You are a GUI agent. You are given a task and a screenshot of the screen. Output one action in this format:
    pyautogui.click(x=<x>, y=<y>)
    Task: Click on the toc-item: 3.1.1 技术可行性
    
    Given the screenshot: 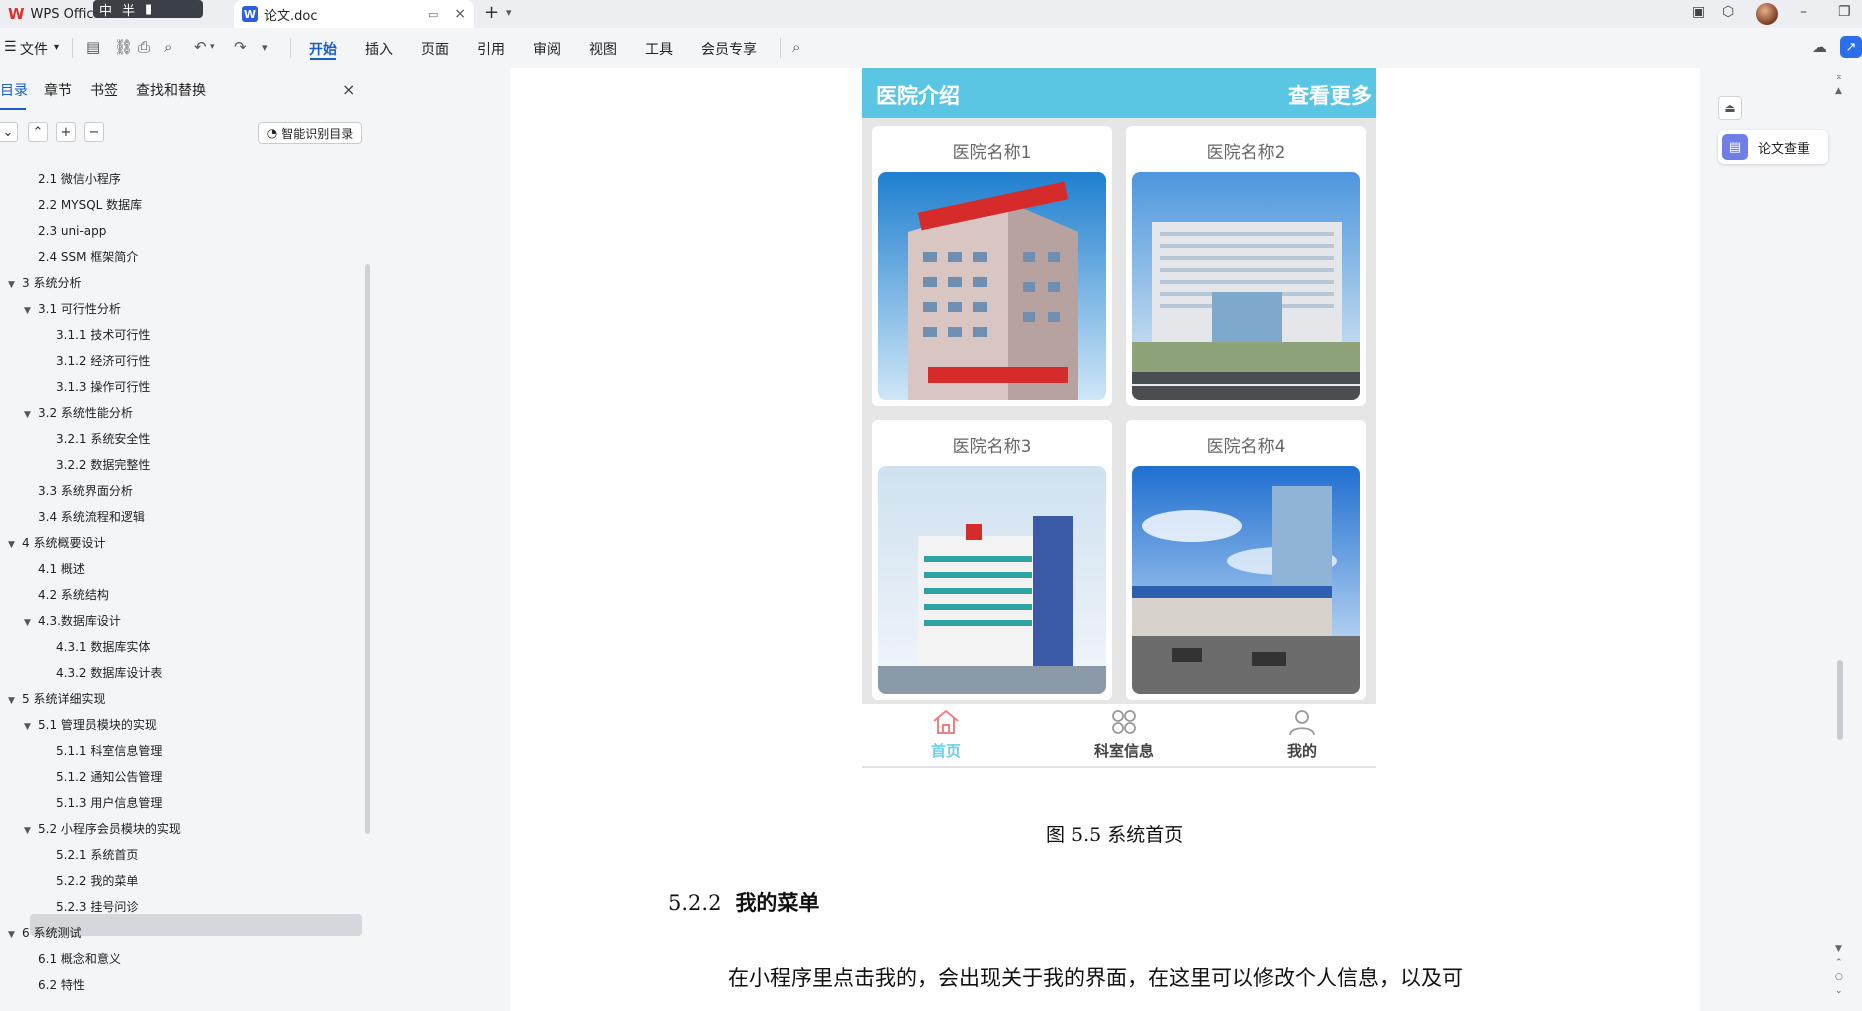 What is the action you would take?
    pyautogui.click(x=96, y=335)
    